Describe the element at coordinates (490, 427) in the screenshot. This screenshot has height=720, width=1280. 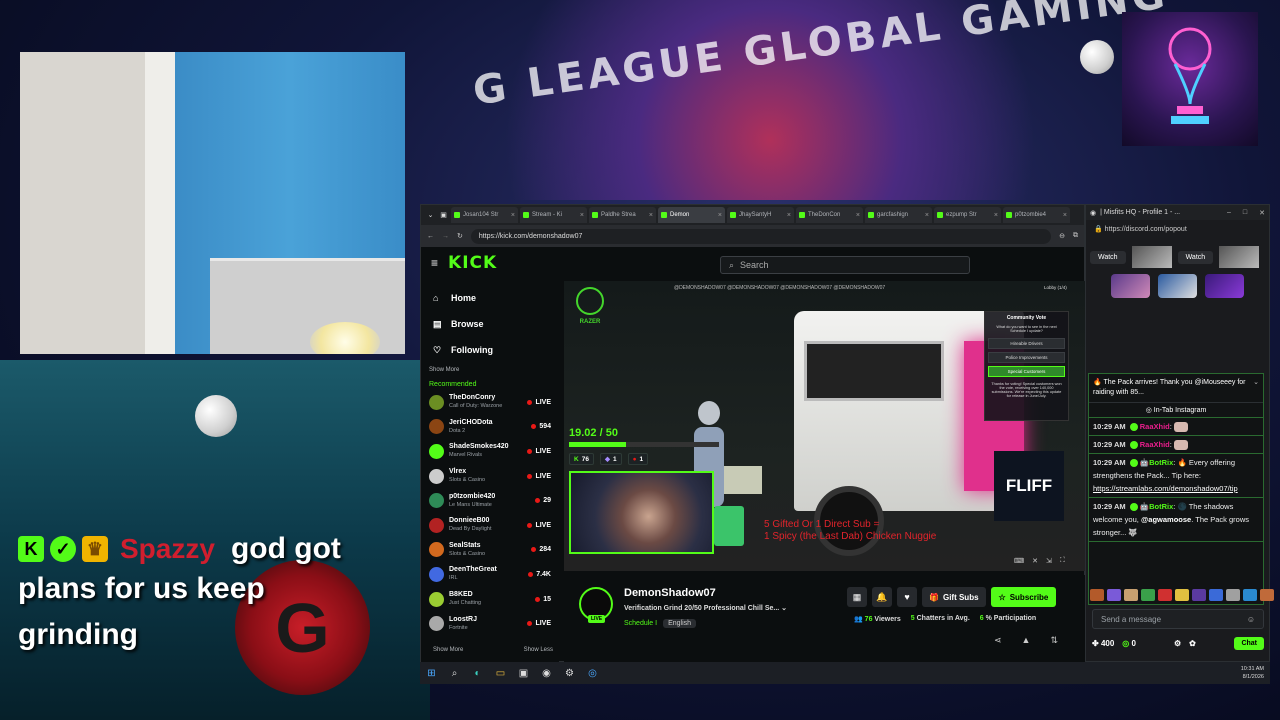
I see `recommended-channel: JeriCHODota Dota 2 594` at that location.